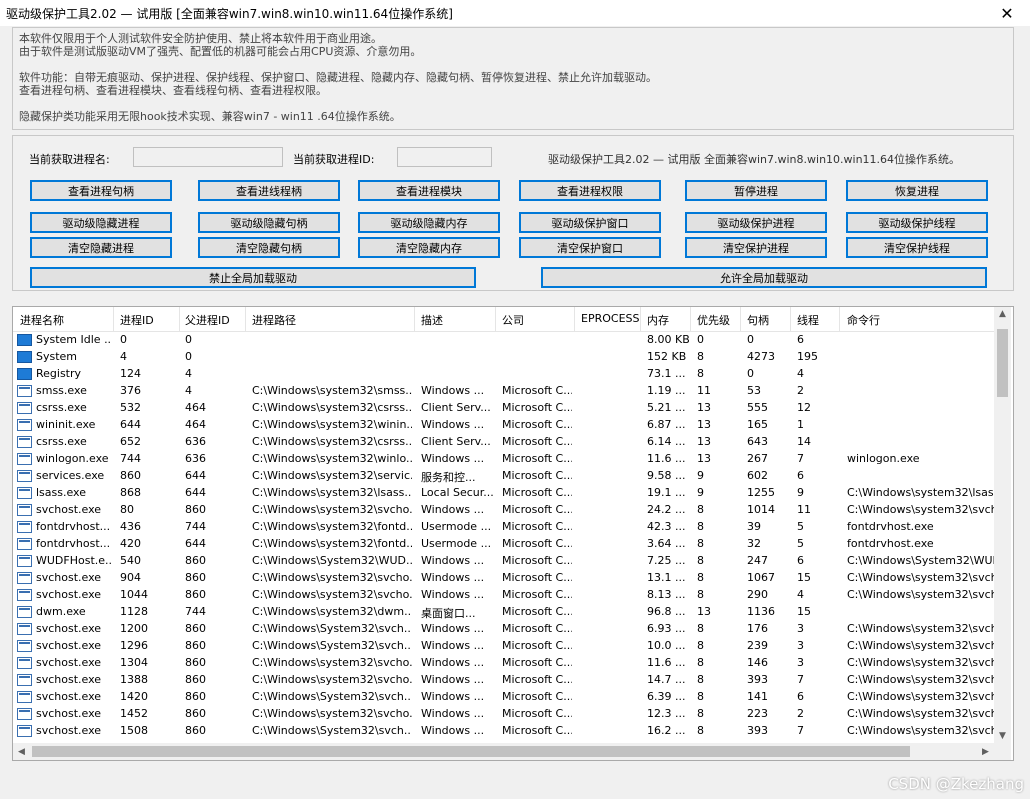 The image size is (1030, 799). I want to click on table-cell: 80, so click(127, 509).